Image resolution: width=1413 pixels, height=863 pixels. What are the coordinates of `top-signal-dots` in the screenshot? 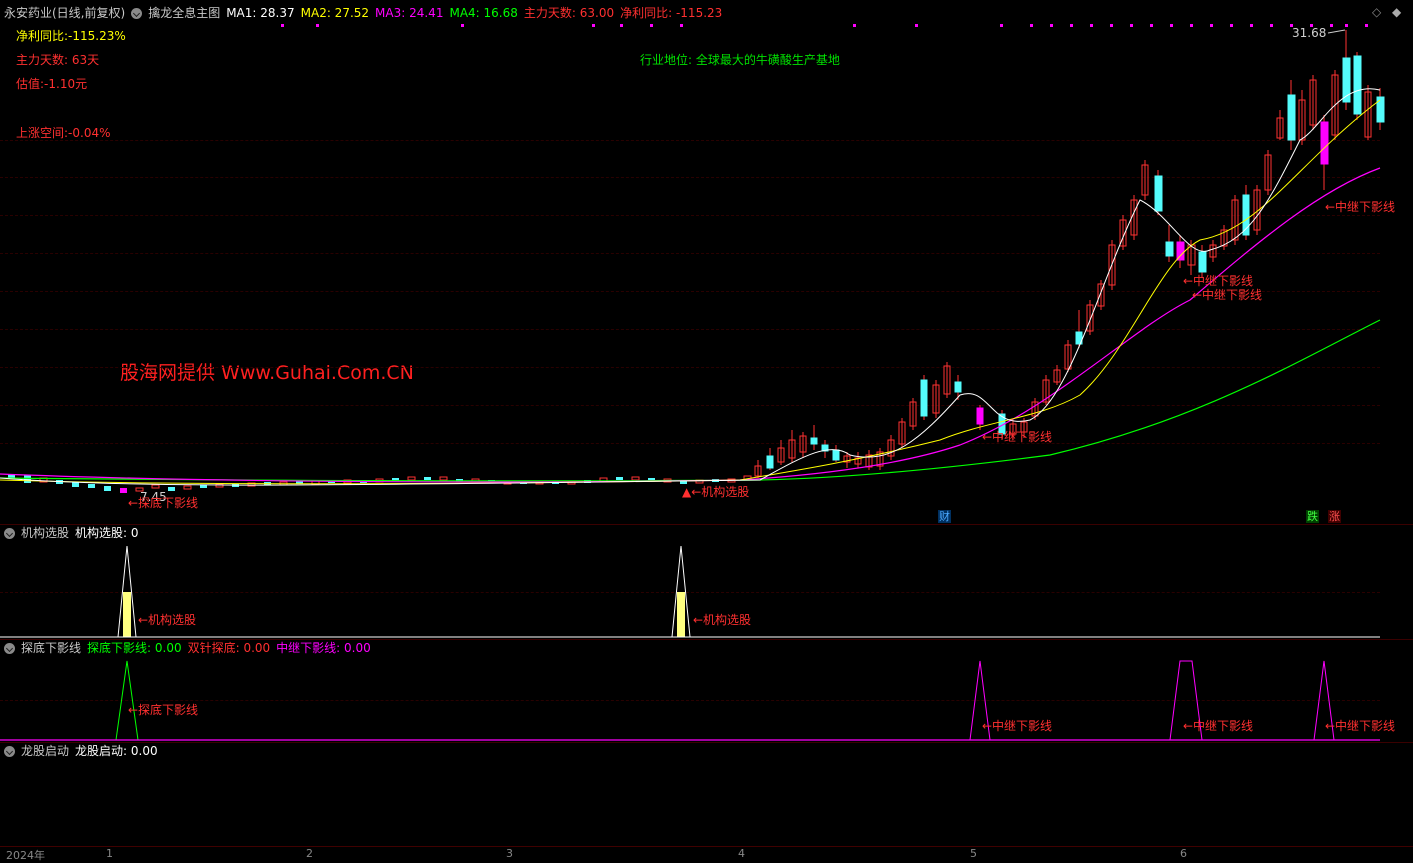 It's located at (824, 25).